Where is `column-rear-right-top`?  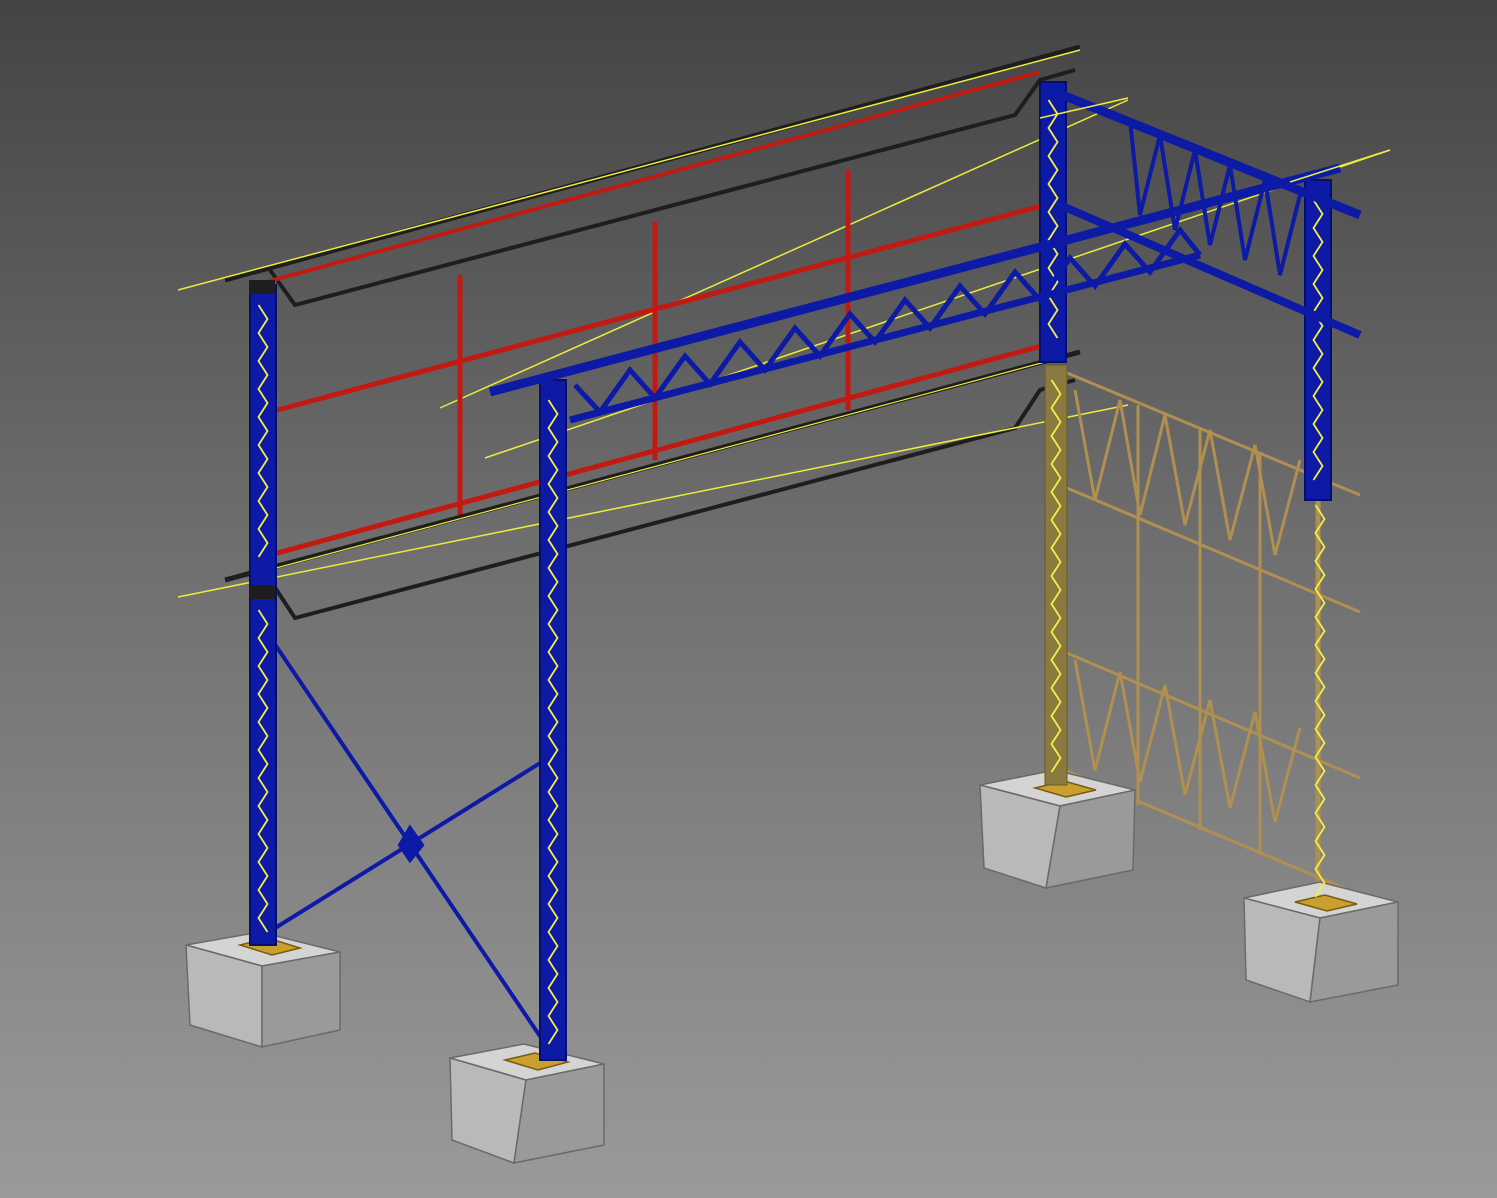 column-rear-right-top is located at coordinates (1318, 340).